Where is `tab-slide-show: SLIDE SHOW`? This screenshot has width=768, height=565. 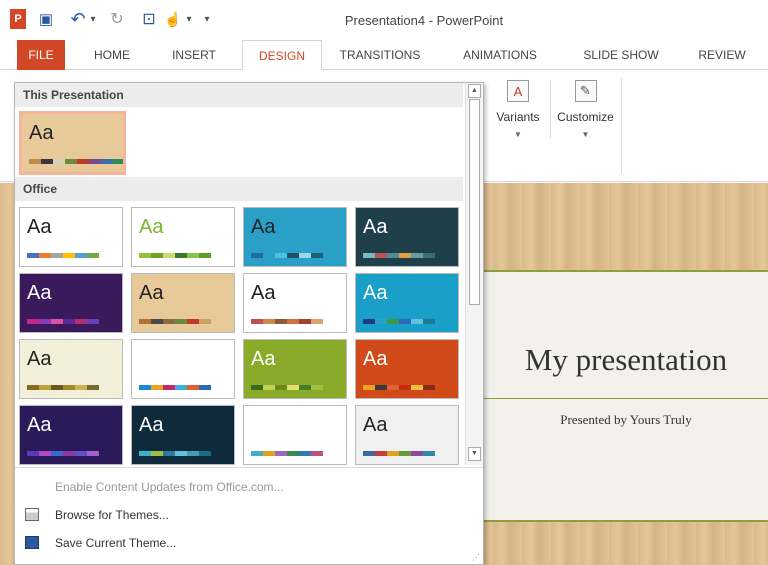 tab-slide-show: SLIDE SHOW is located at coordinates (621, 55).